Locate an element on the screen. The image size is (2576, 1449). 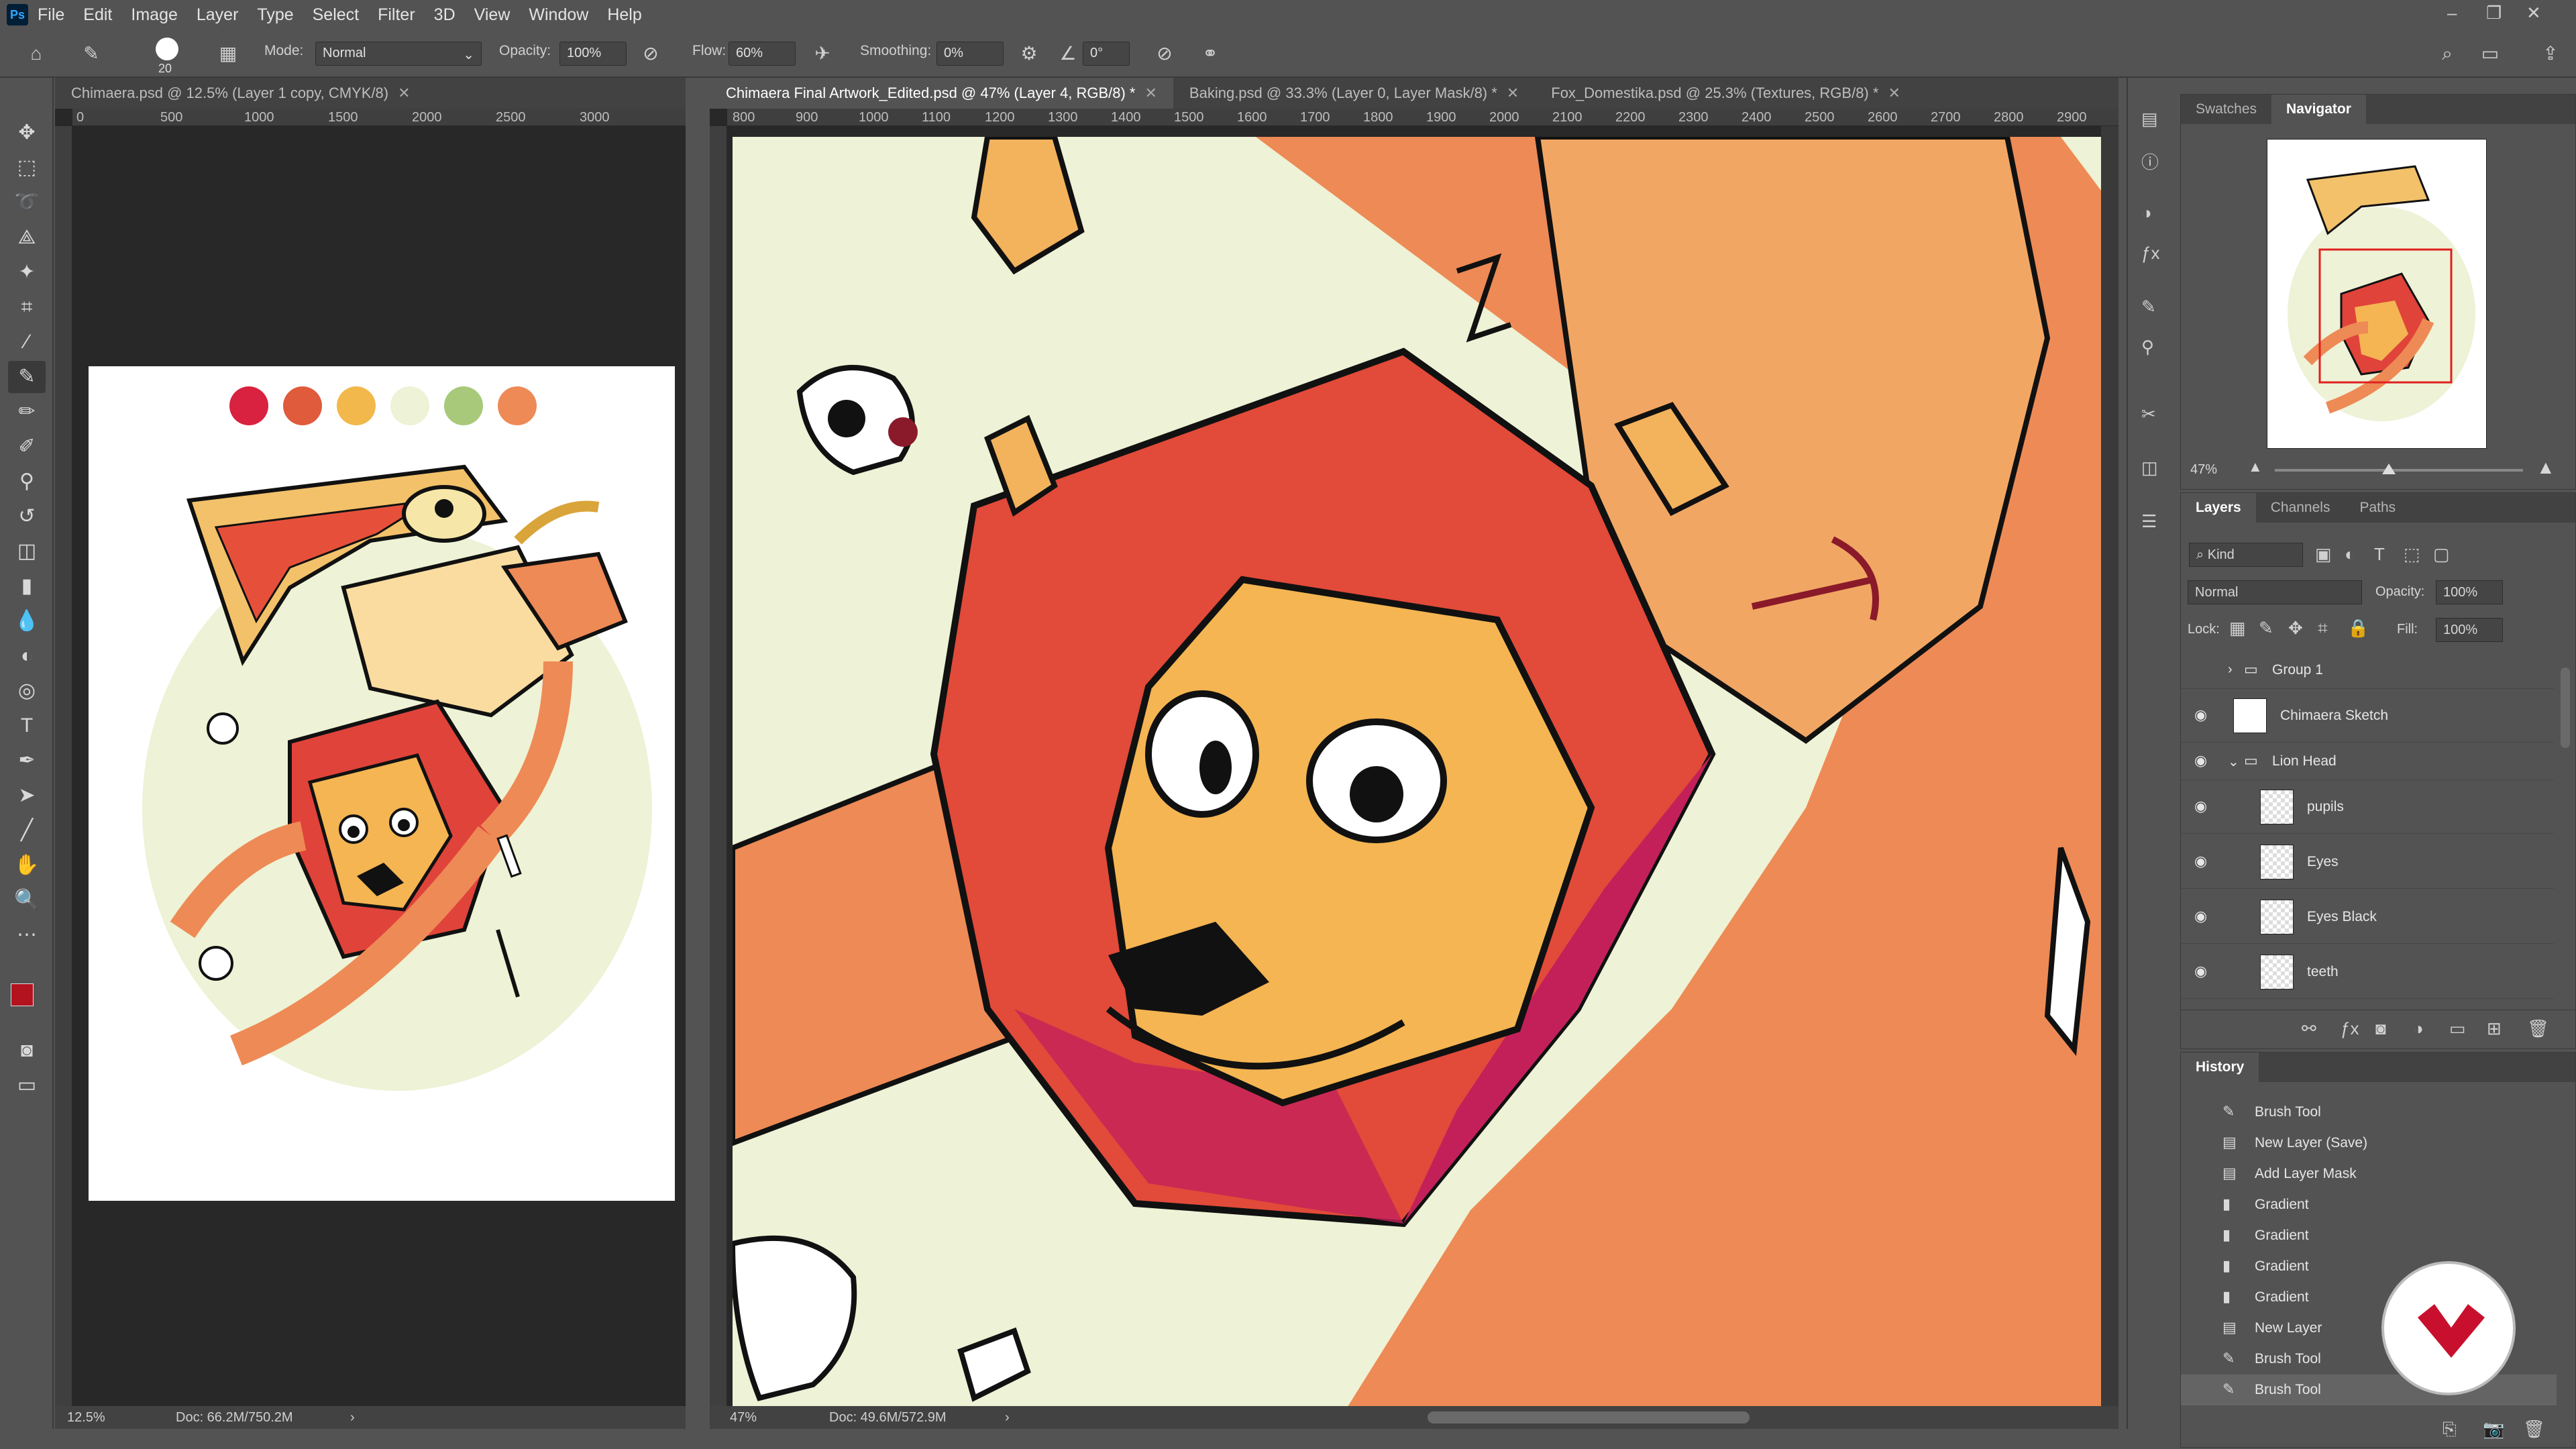
vertical-scrollbar is located at coordinates (2109, 766).